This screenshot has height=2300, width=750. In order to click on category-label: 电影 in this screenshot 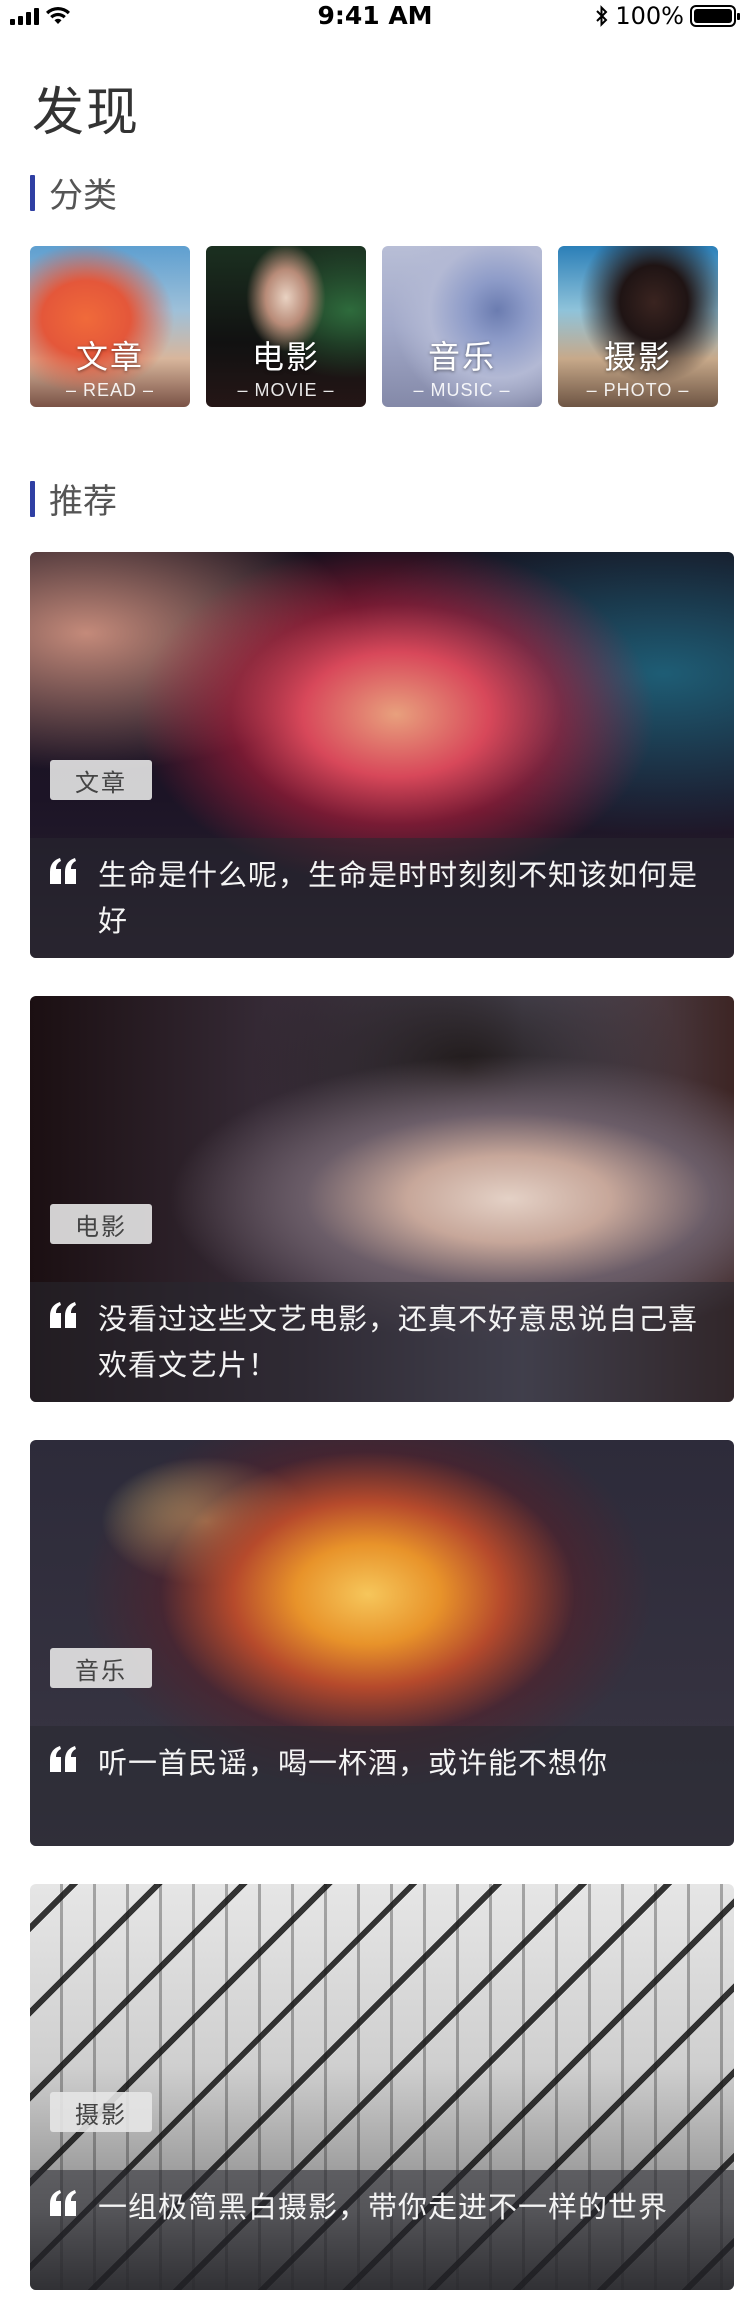, I will do `click(285, 357)`.